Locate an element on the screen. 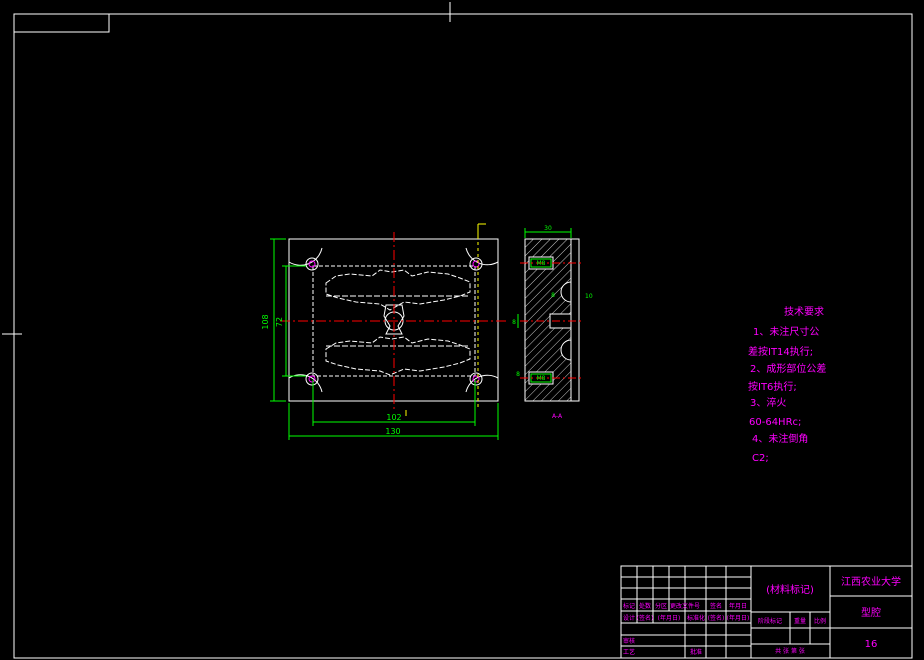 The height and width of the screenshot is (660, 924). tb-r2-c1: 设计 is located at coordinates (629, 618).